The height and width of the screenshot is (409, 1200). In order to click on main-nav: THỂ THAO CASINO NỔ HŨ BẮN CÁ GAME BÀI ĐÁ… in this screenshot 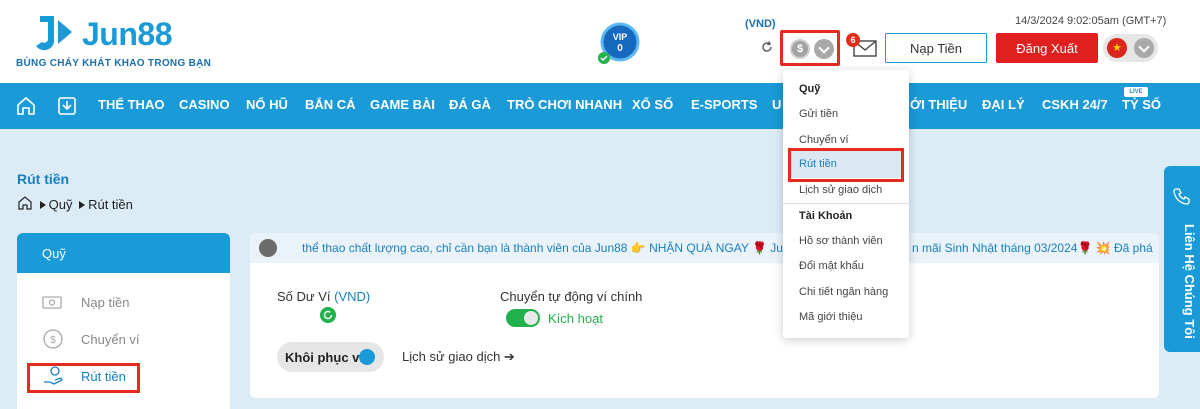, I will do `click(600, 106)`.